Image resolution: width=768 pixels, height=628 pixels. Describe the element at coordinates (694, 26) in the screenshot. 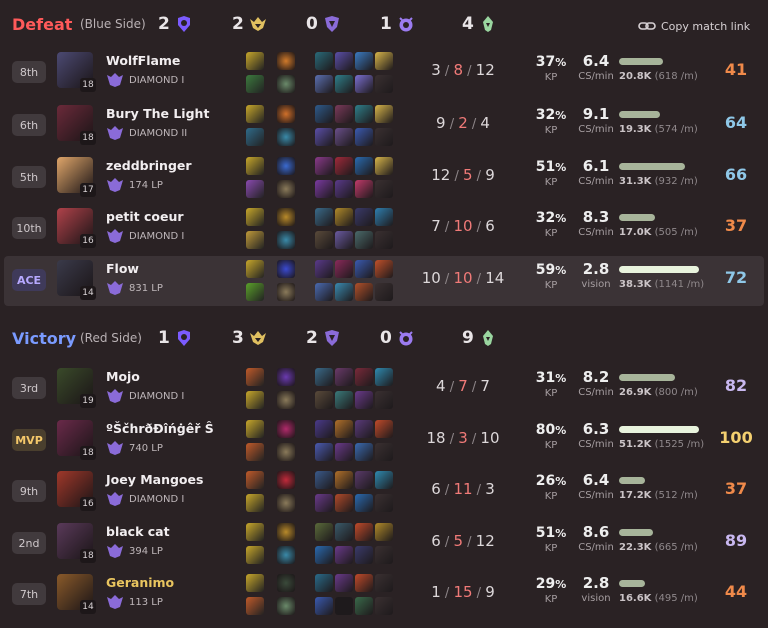

I see `copy-match-link-button: Copy match link` at that location.